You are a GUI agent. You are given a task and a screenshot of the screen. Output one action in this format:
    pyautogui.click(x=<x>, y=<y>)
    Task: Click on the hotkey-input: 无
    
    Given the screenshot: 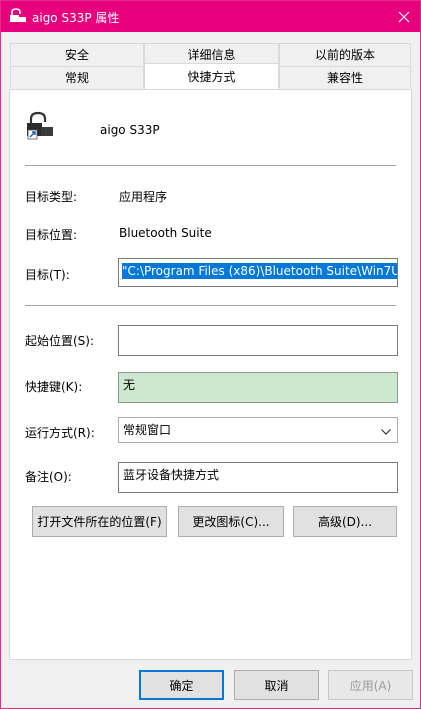 What is the action you would take?
    pyautogui.click(x=258, y=387)
    